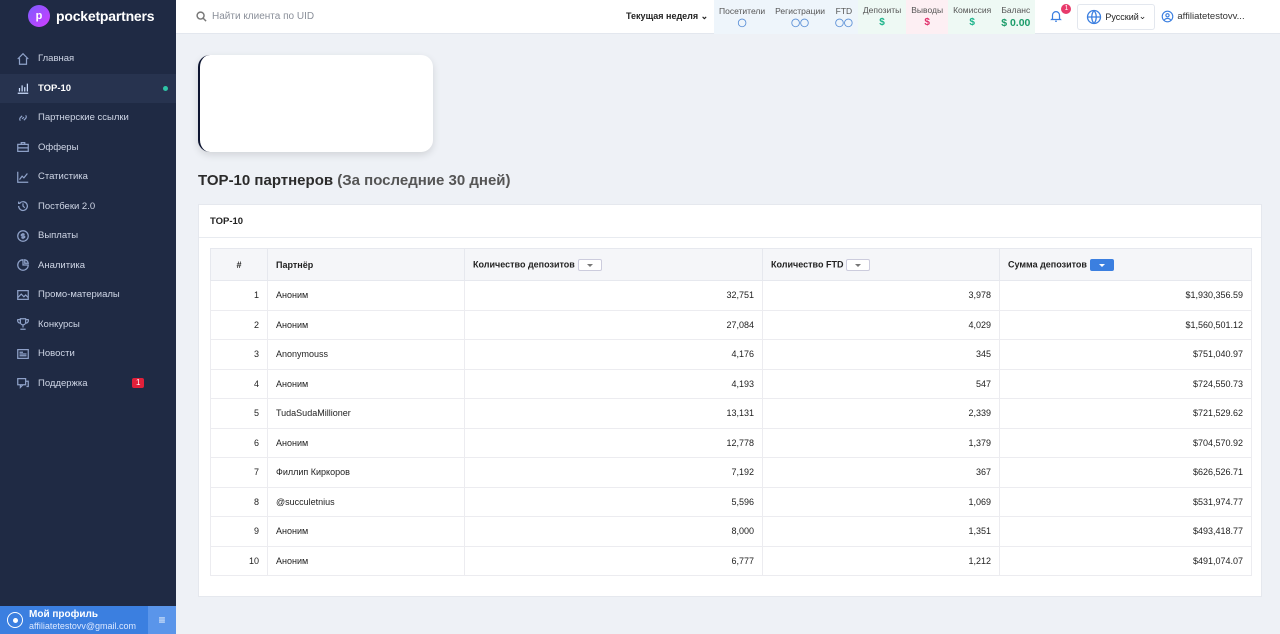  What do you see at coordinates (881, 442) in the screenshot?
I see `cell-ftd-count: 1,379` at bounding box center [881, 442].